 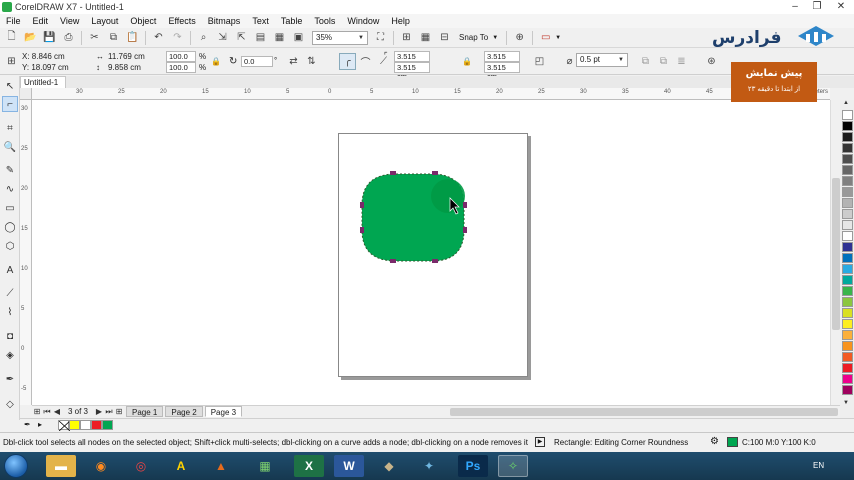 What do you see at coordinates (221, 466) in the screenshot?
I see `matlab-taskbar-icon: ▲` at bounding box center [221, 466].